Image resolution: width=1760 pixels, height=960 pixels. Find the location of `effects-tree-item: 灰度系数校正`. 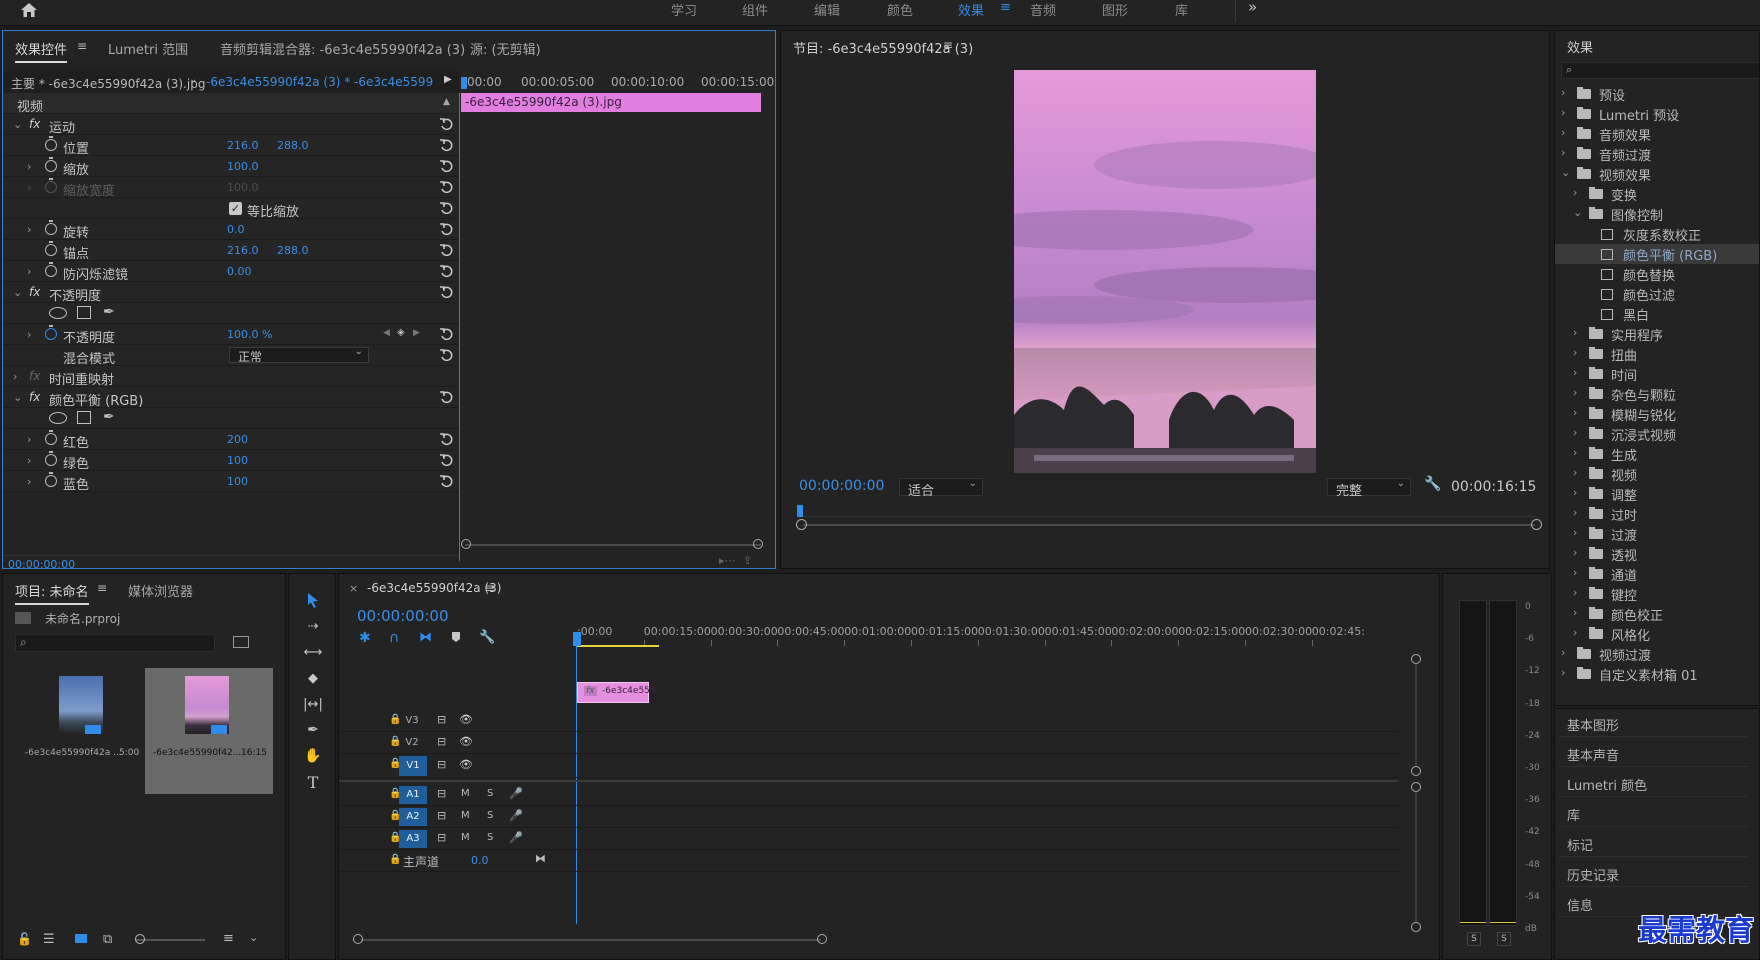

effects-tree-item: 灰度系数校正 is located at coordinates (1657, 234).